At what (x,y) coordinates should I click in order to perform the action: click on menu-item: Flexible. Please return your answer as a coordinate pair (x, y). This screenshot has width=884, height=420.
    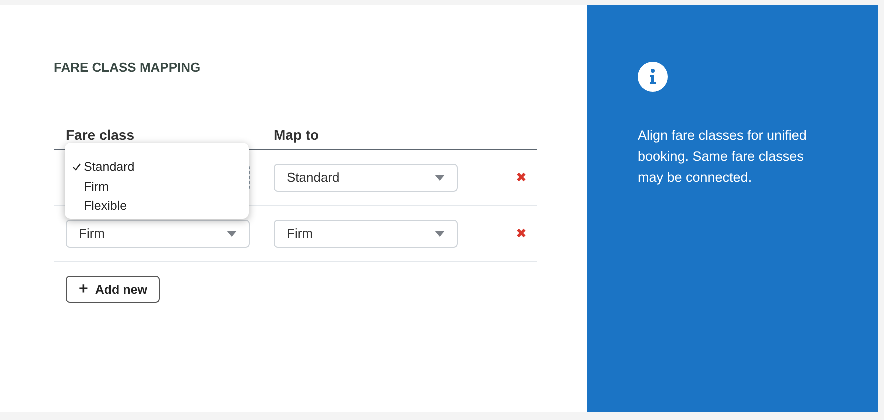
    Looking at the image, I should click on (157, 206).